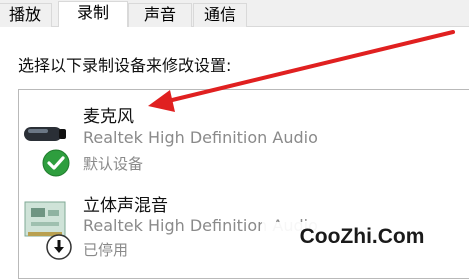 This screenshot has width=469, height=279. What do you see at coordinates (220, 15) in the screenshot?
I see `tab-communications: 通信` at bounding box center [220, 15].